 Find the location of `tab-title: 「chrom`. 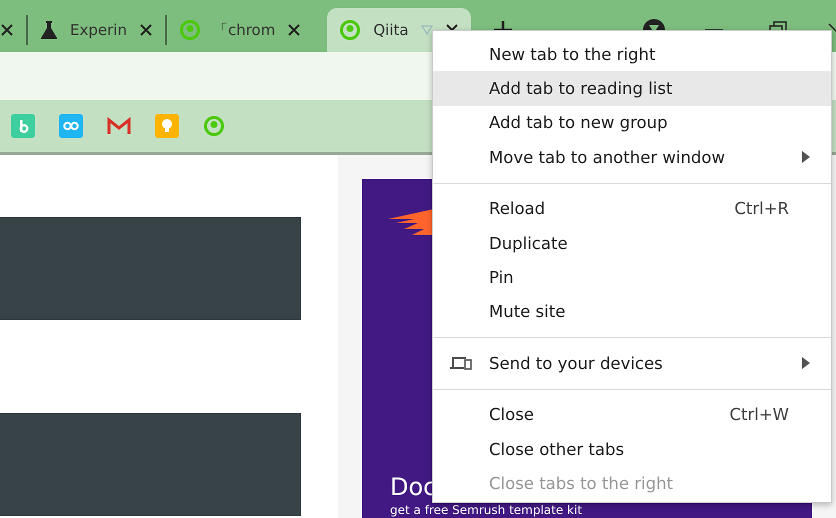

tab-title: 「chrom is located at coordinates (244, 30).